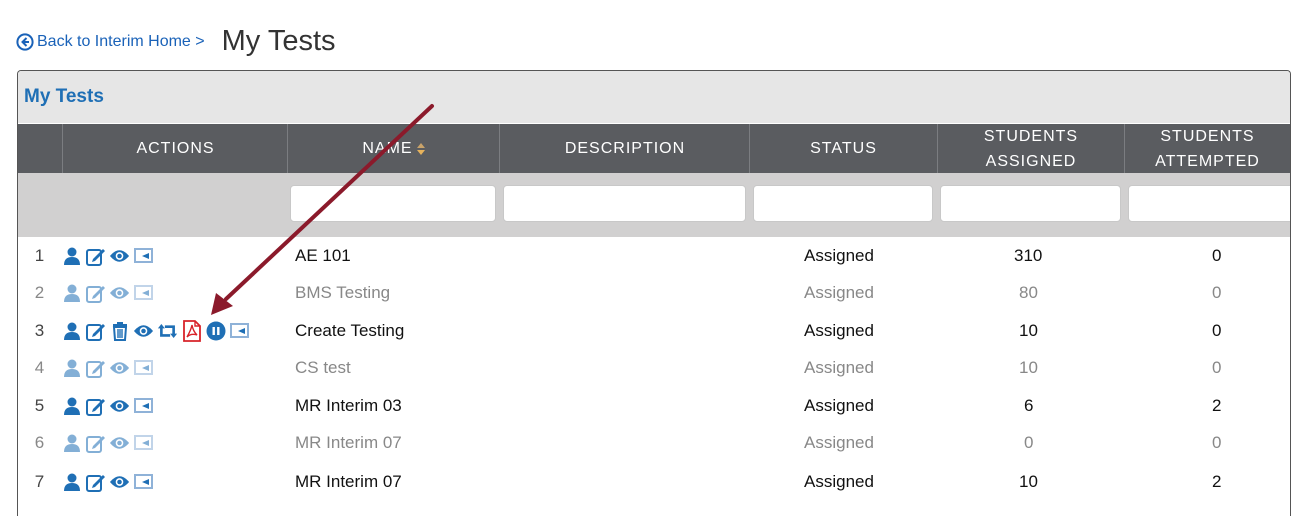 The width and height of the screenshot is (1294, 516). I want to click on header-name: NAME, so click(393, 148).